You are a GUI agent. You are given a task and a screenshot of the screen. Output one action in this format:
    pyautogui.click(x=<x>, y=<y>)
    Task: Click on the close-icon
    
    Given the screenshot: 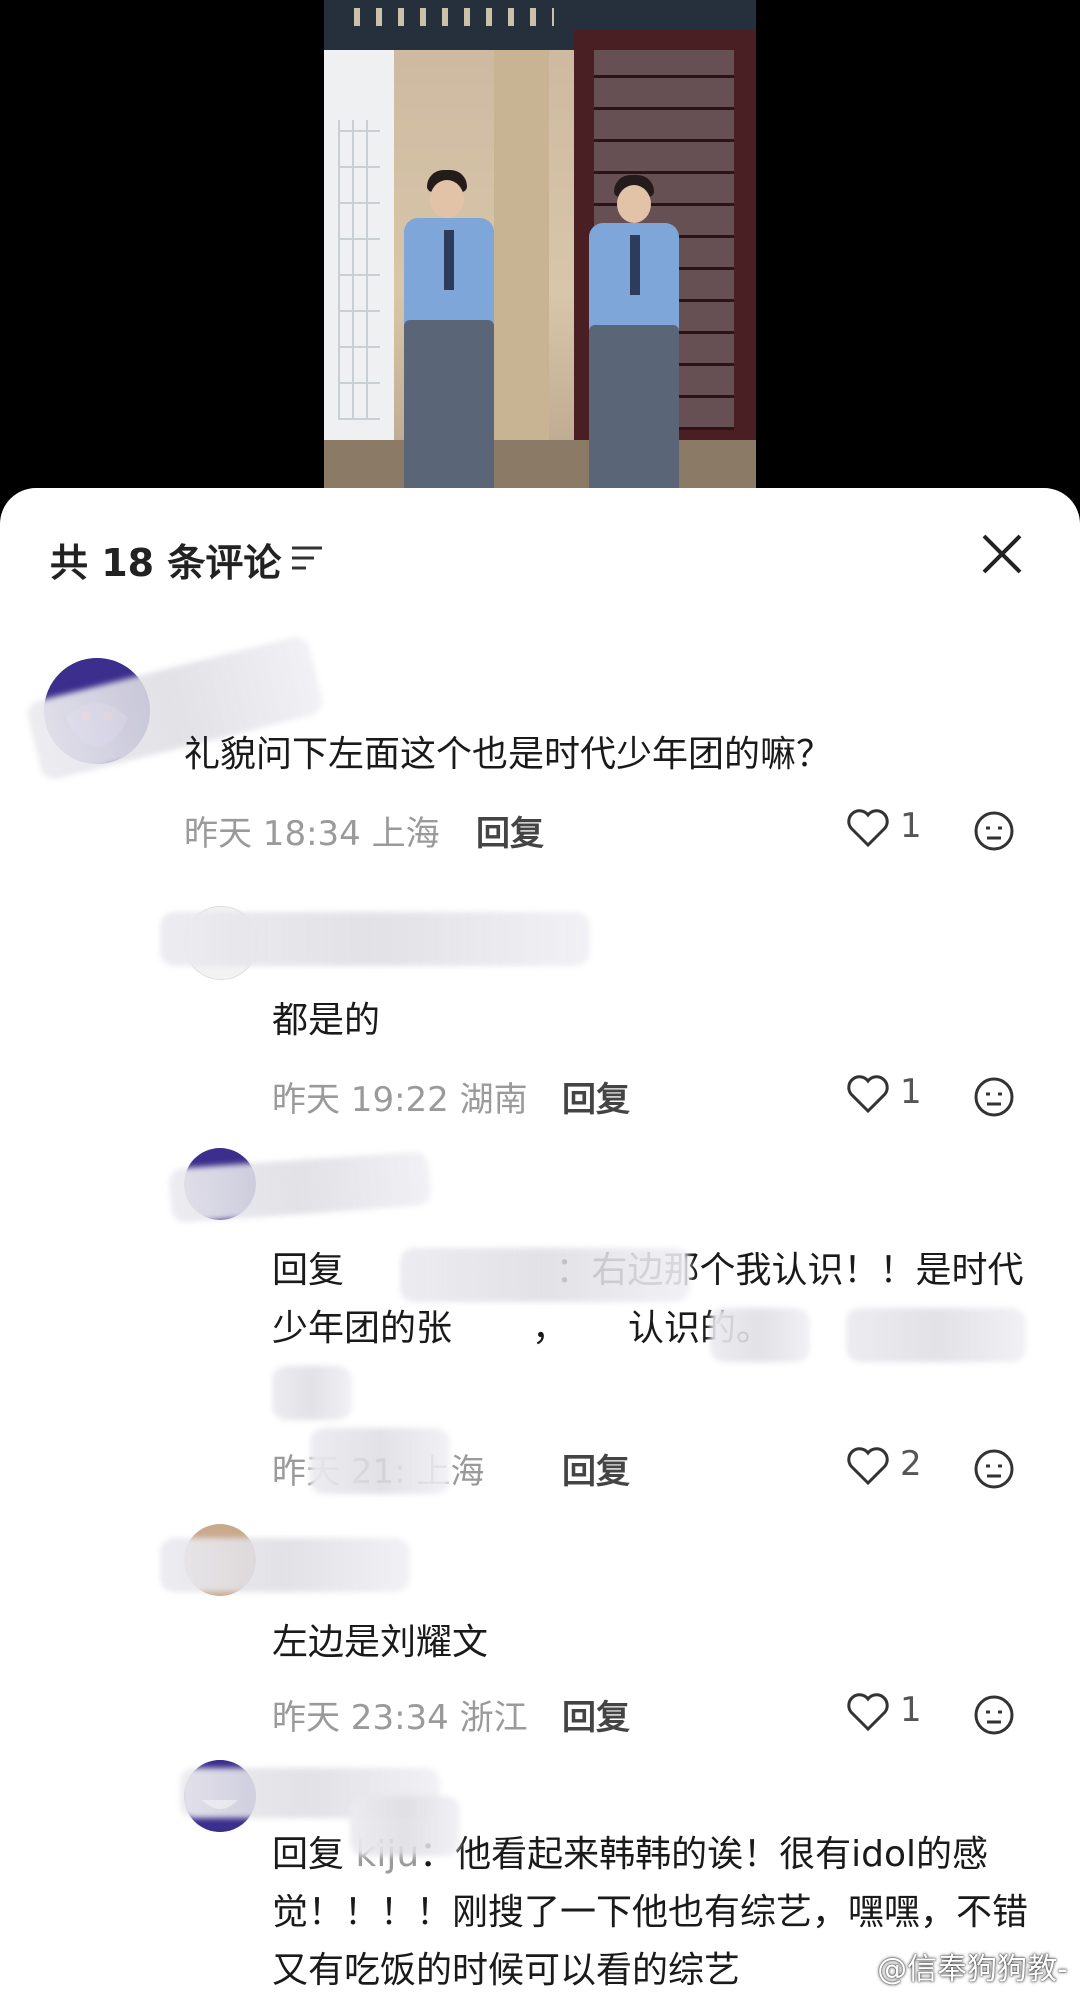 What is the action you would take?
    pyautogui.click(x=1002, y=554)
    